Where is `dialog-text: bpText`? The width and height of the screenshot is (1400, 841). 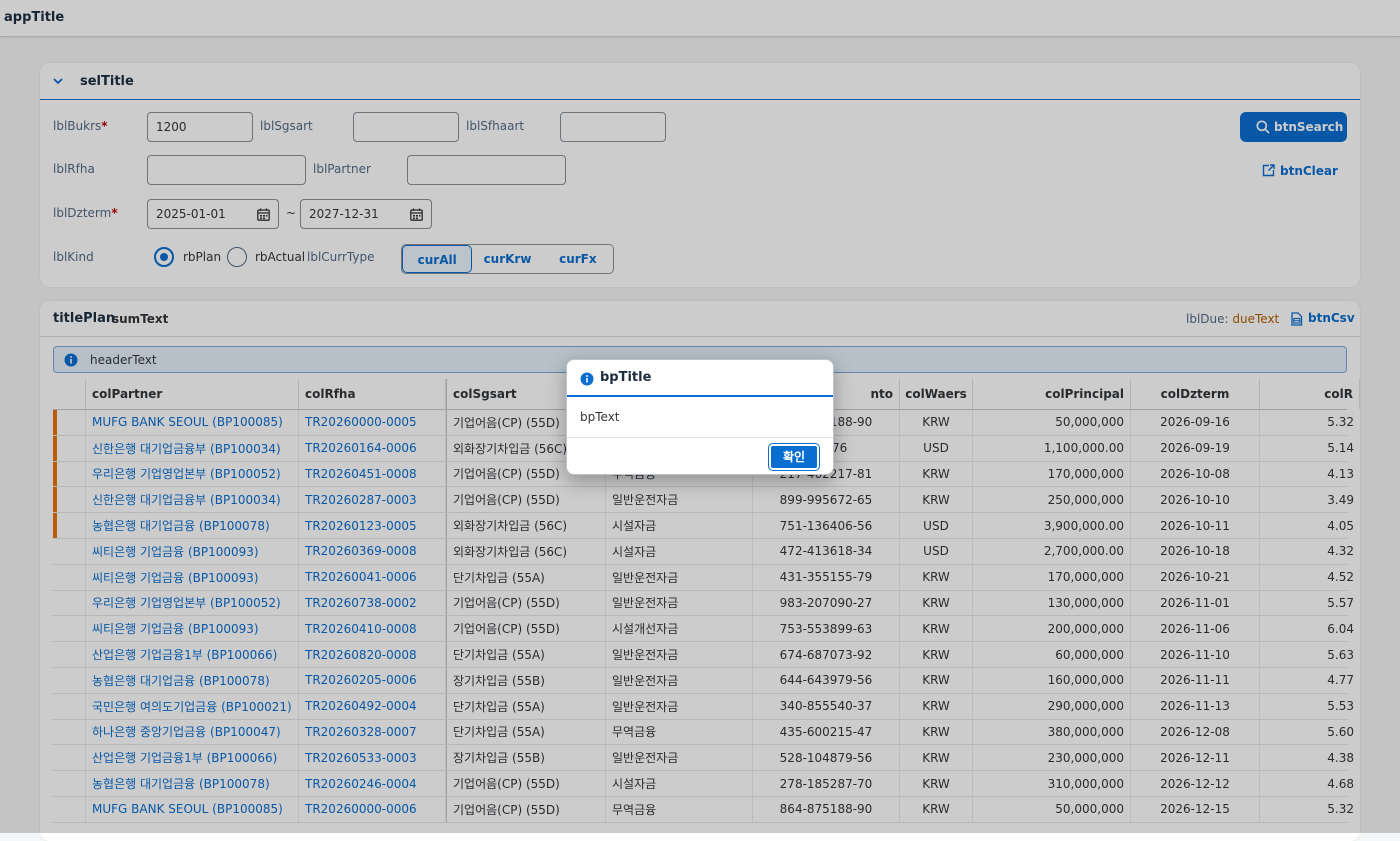
dialog-text: bpText is located at coordinates (600, 417).